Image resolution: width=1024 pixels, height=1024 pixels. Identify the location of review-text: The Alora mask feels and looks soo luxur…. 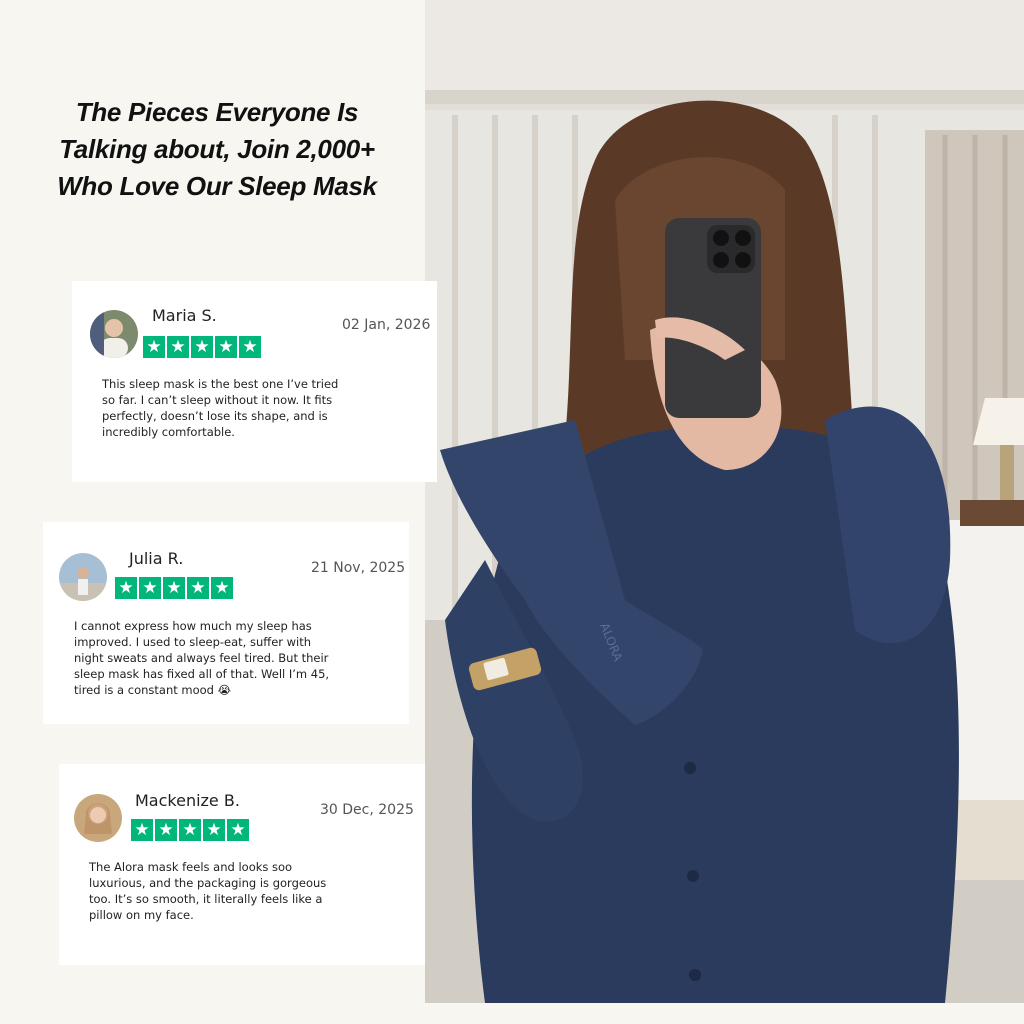
(208, 891).